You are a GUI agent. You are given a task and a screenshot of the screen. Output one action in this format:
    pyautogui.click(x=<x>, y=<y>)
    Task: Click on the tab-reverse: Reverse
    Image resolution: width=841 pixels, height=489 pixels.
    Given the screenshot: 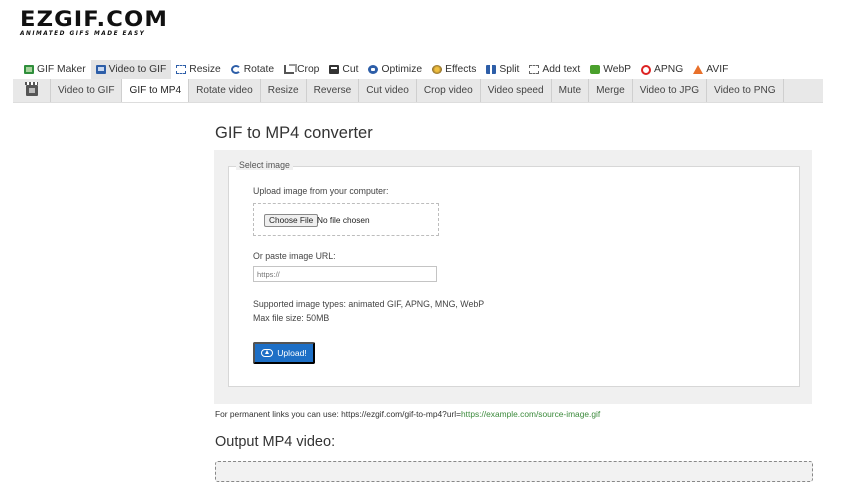 What is the action you would take?
    pyautogui.click(x=333, y=90)
    